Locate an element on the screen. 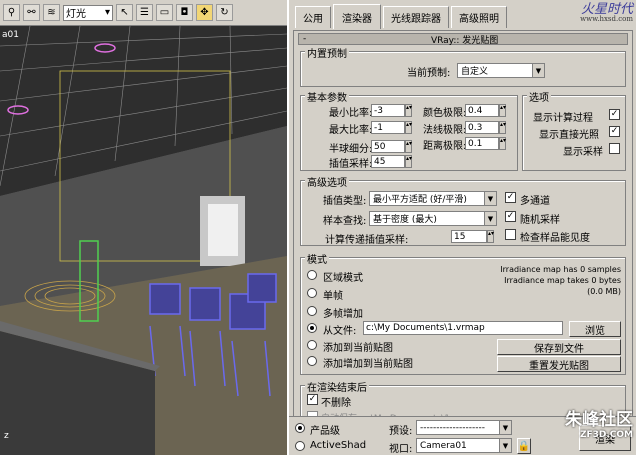  main-toolbar: ⚲ ⚯ ≋ 灯光 ▾ ↖ ☰ ▭ ◘ ✥ ↻ is located at coordinates (143, 13).